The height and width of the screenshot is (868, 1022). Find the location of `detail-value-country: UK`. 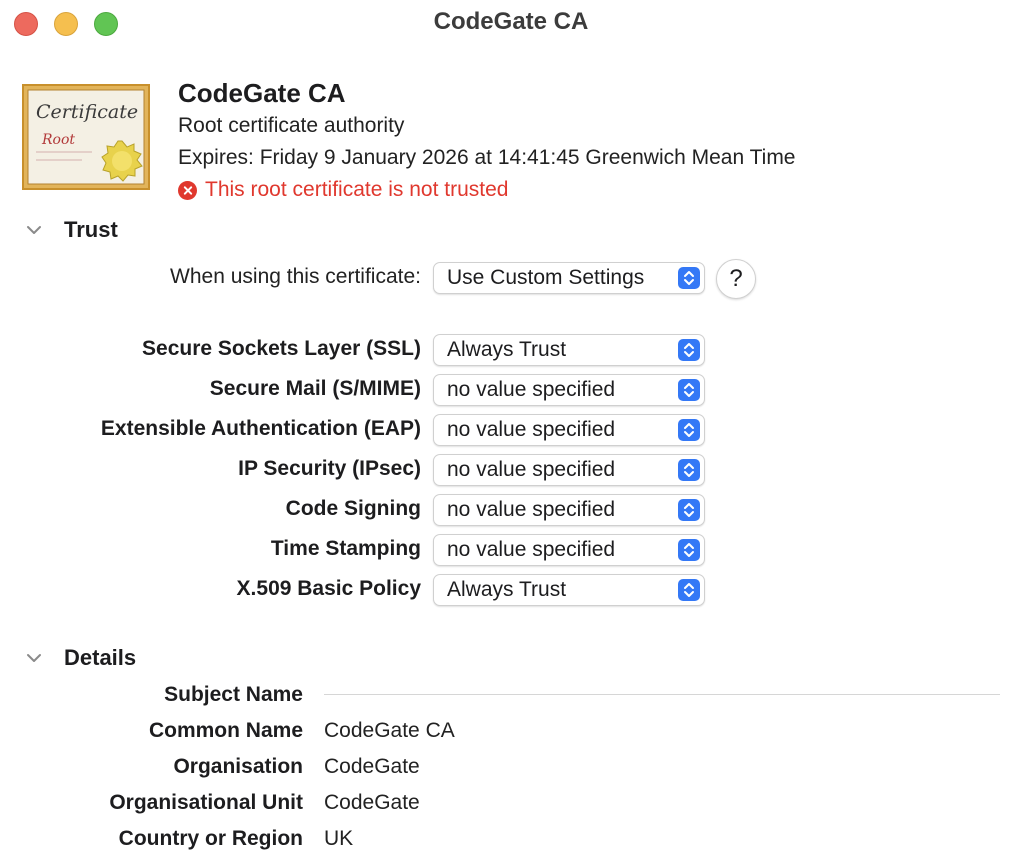

detail-value-country: UK is located at coordinates (339, 838).